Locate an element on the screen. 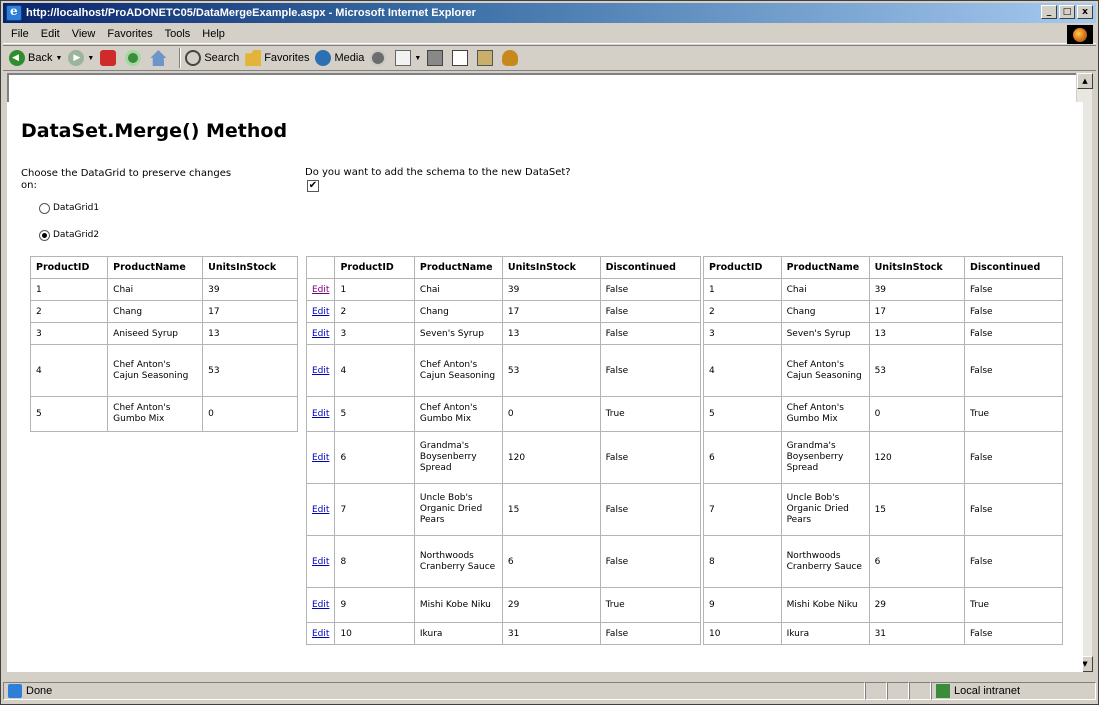  menu-tools: Tools is located at coordinates (178, 34).